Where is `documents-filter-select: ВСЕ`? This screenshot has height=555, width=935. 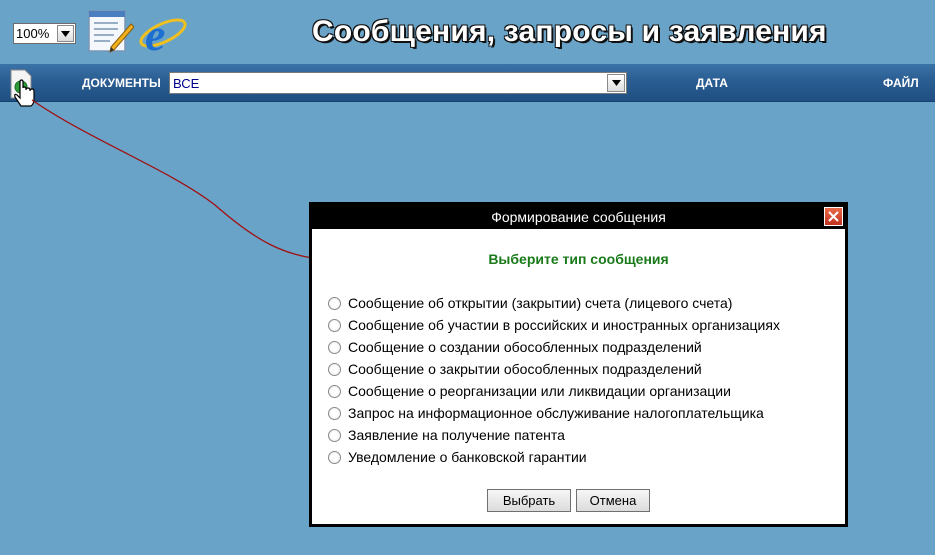
documents-filter-select: ВСЕ is located at coordinates (398, 83).